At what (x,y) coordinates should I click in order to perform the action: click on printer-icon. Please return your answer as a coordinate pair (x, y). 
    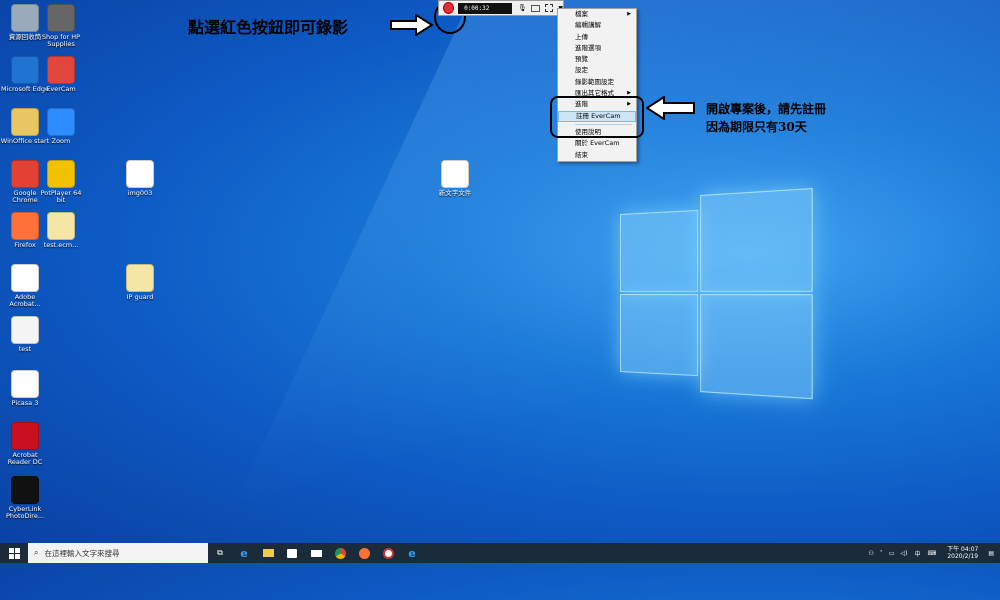
    Looking at the image, I should click on (61, 18).